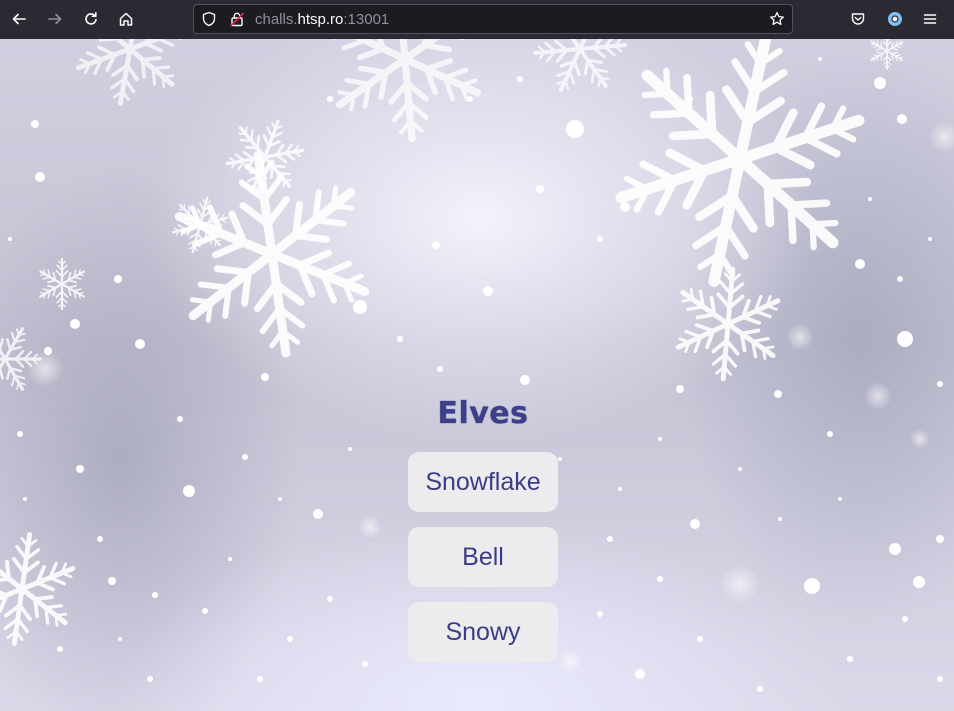  I want to click on star-icon, so click(777, 19).